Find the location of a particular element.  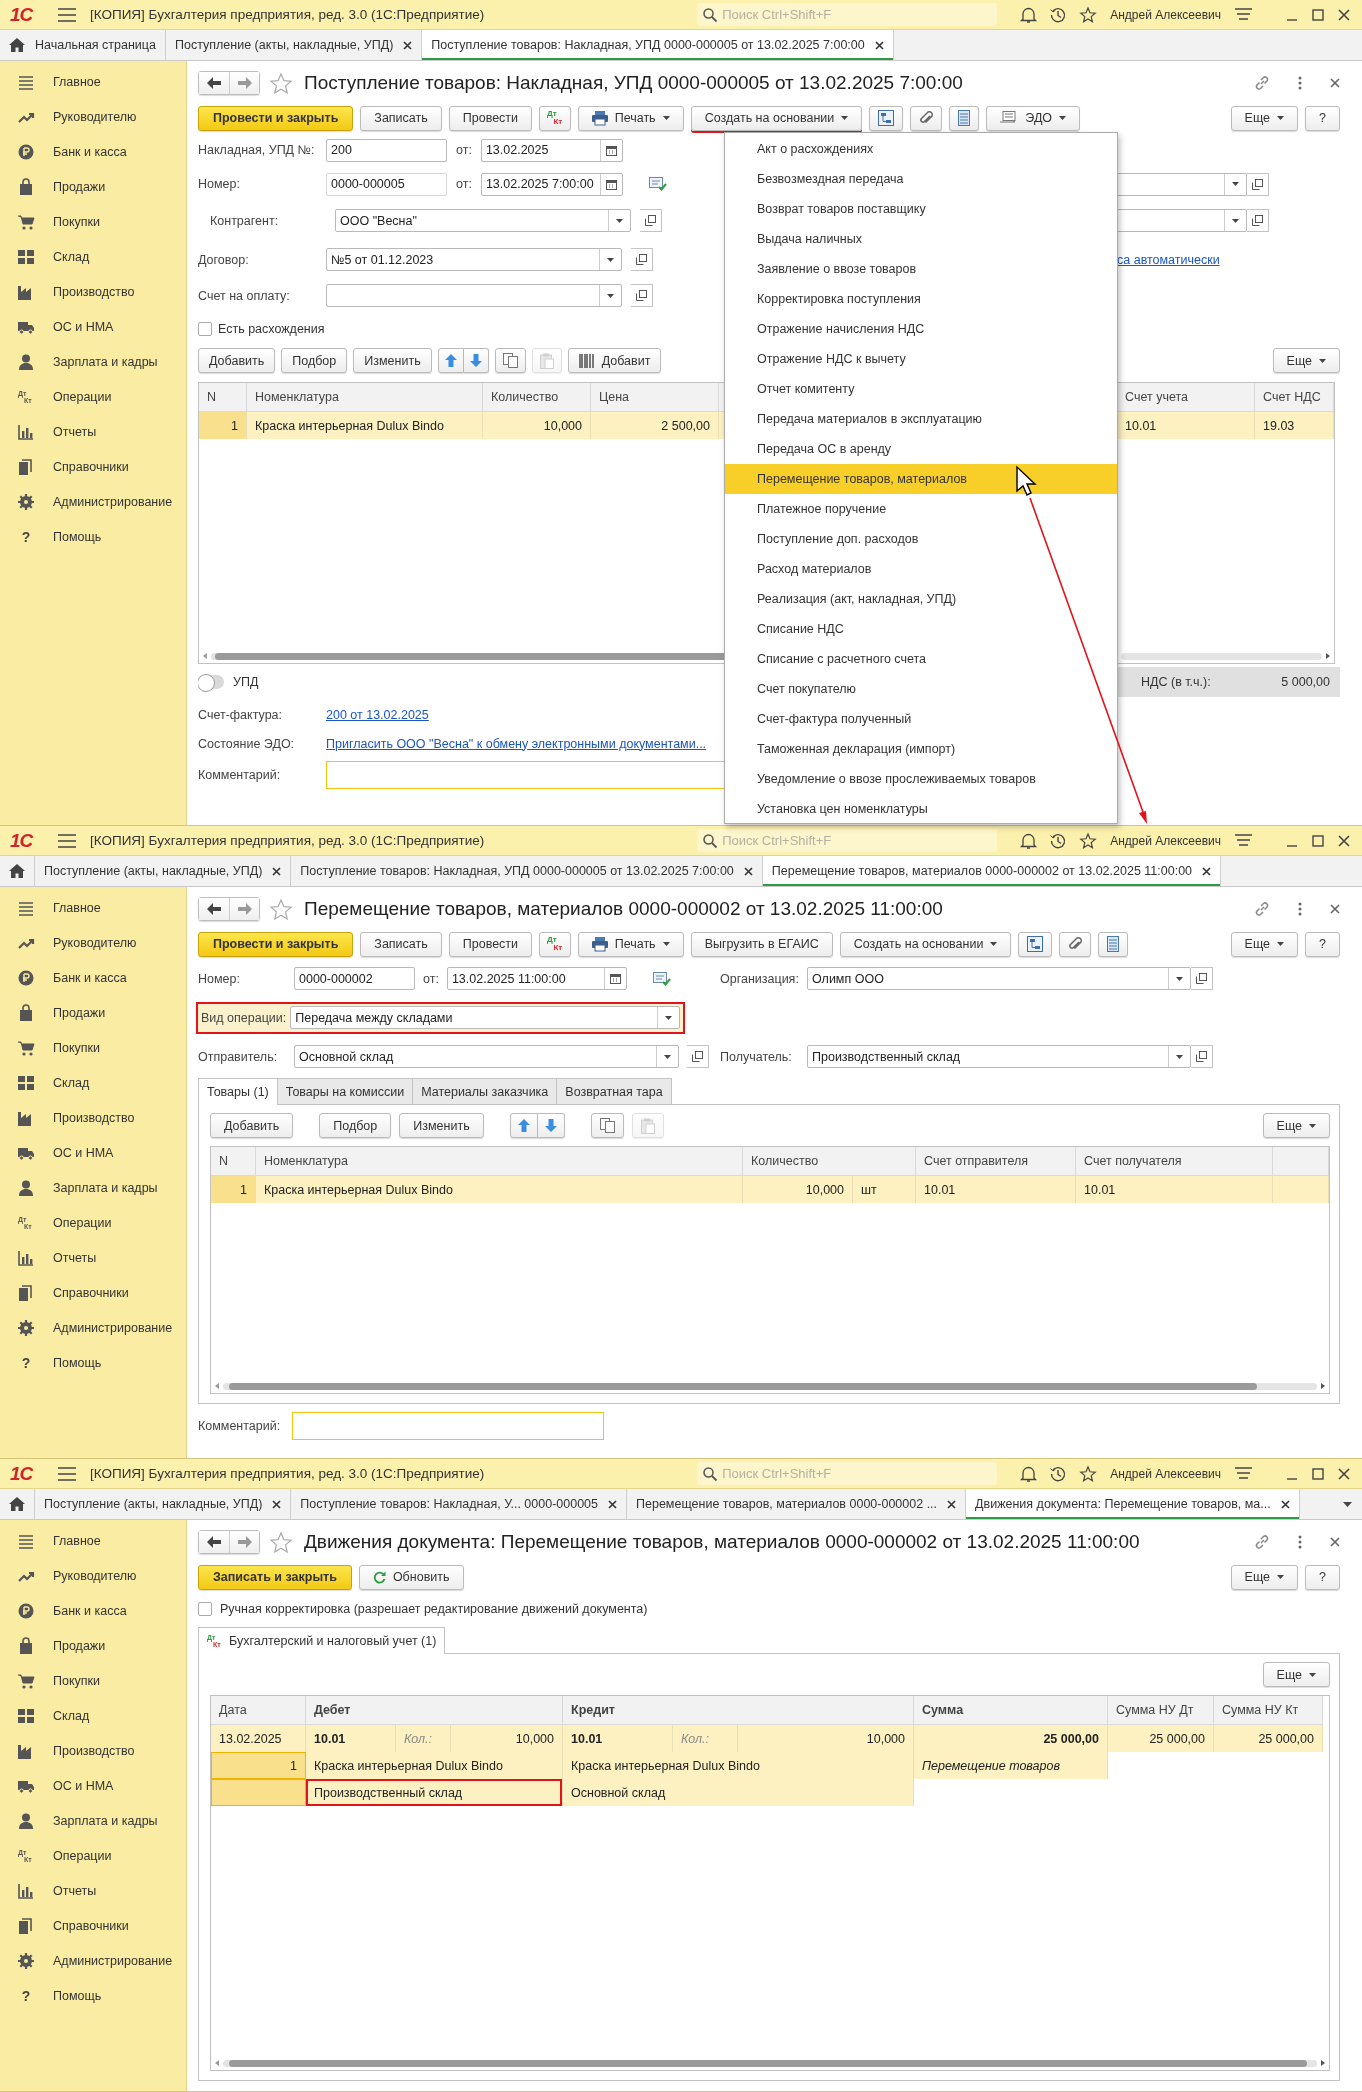

sidebar-item: Главное is located at coordinates (93, 1540).